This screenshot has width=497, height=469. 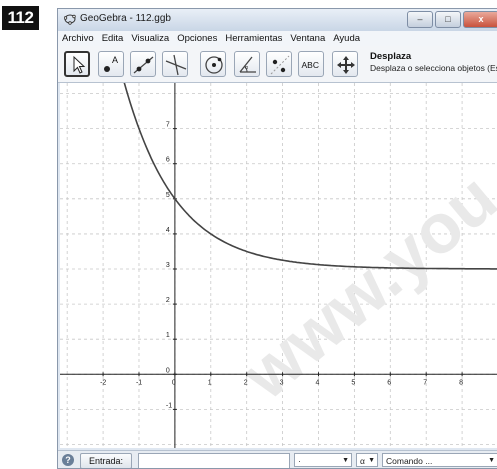 I want to click on figure-number-badge: 112, so click(x=20, y=18).